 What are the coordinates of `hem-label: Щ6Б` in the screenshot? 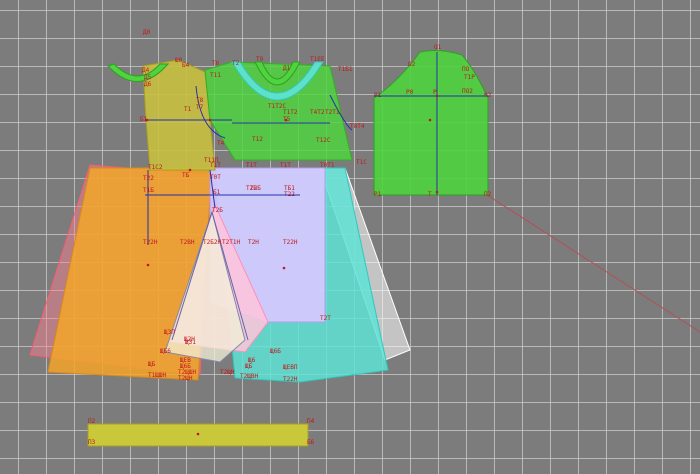 It's located at (275, 351).